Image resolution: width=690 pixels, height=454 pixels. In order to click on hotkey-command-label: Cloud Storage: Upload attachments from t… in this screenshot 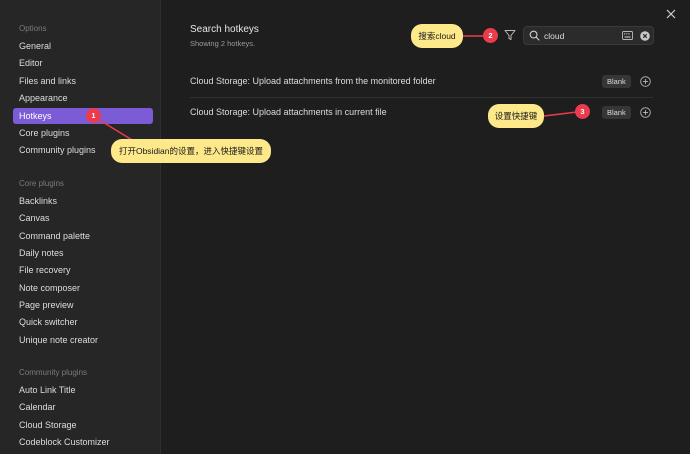, I will do `click(313, 81)`.